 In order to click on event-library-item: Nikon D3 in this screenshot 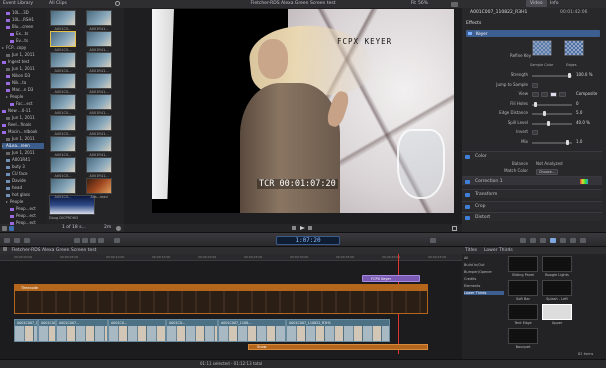, I will do `click(23, 76)`.